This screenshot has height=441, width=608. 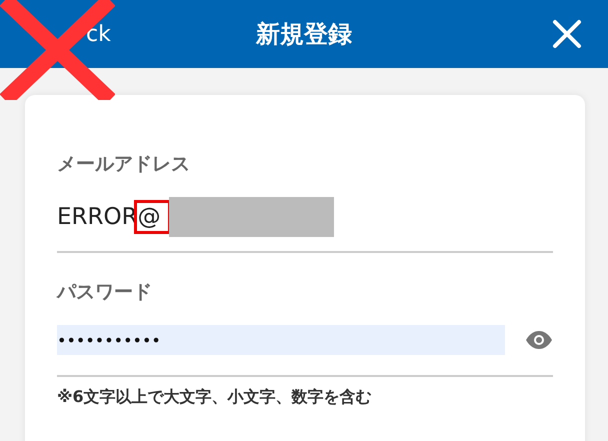 What do you see at coordinates (98, 34) in the screenshot?
I see `back-link: ck` at bounding box center [98, 34].